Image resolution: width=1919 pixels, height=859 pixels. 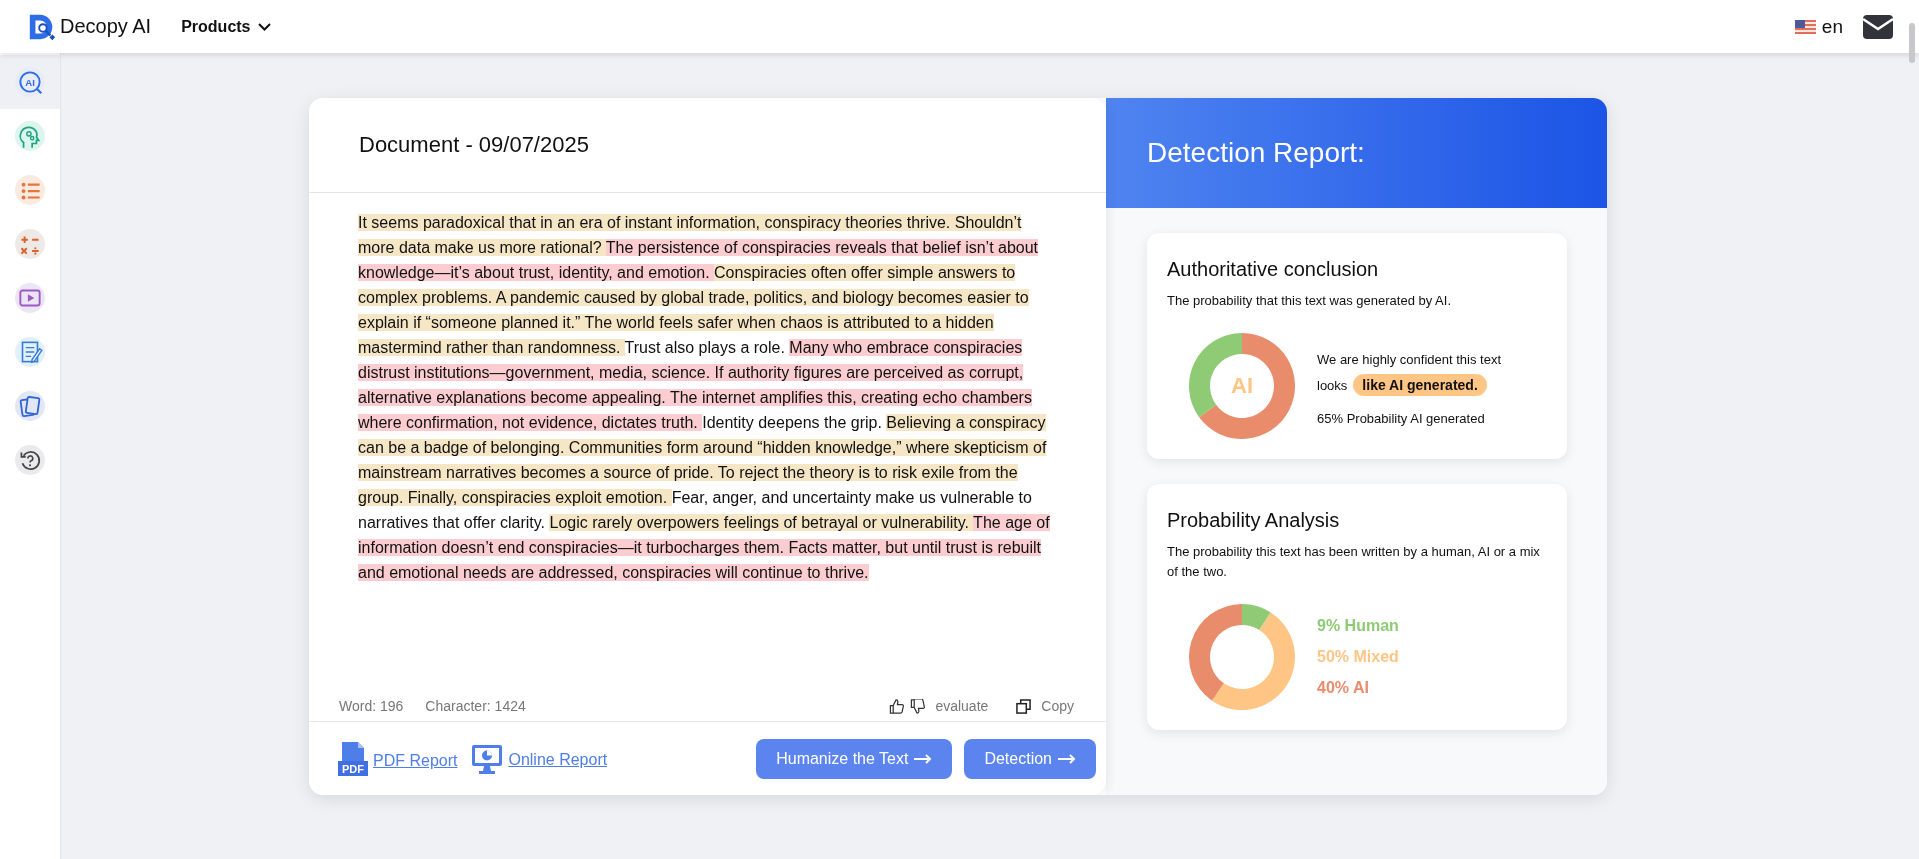 I want to click on logo-text: Decopy AI, so click(x=106, y=26).